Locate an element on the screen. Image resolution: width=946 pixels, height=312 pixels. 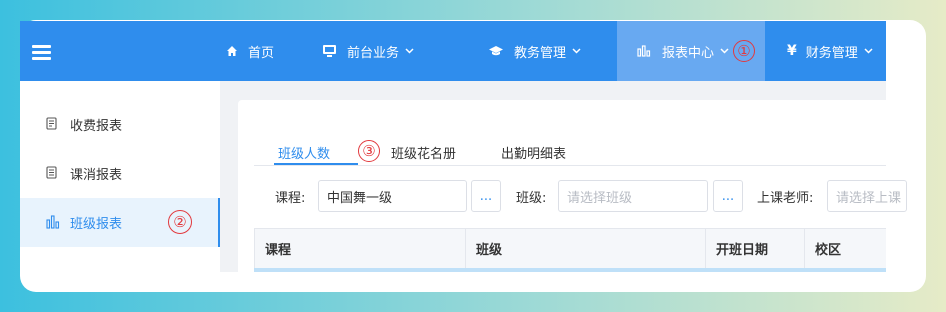
monitor-icon is located at coordinates (329, 51).